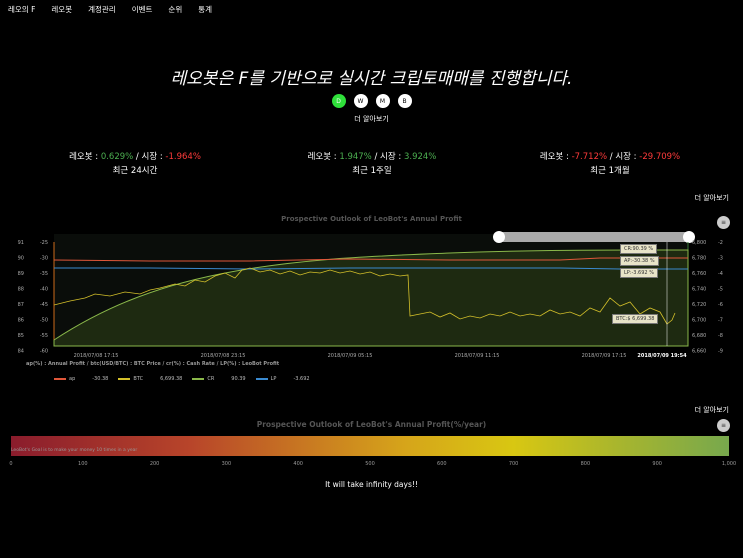  What do you see at coordinates (371, 119) in the screenshot?
I see `more-link-top: 더 알아보기` at bounding box center [371, 119].